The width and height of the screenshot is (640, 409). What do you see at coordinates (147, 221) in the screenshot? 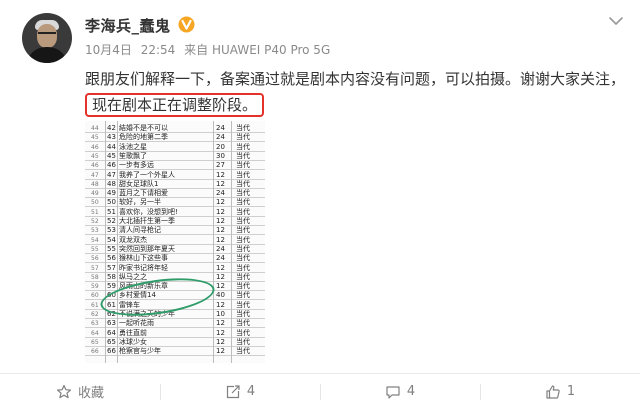
I see `table-cell: 大北插扦生第一季` at bounding box center [147, 221].